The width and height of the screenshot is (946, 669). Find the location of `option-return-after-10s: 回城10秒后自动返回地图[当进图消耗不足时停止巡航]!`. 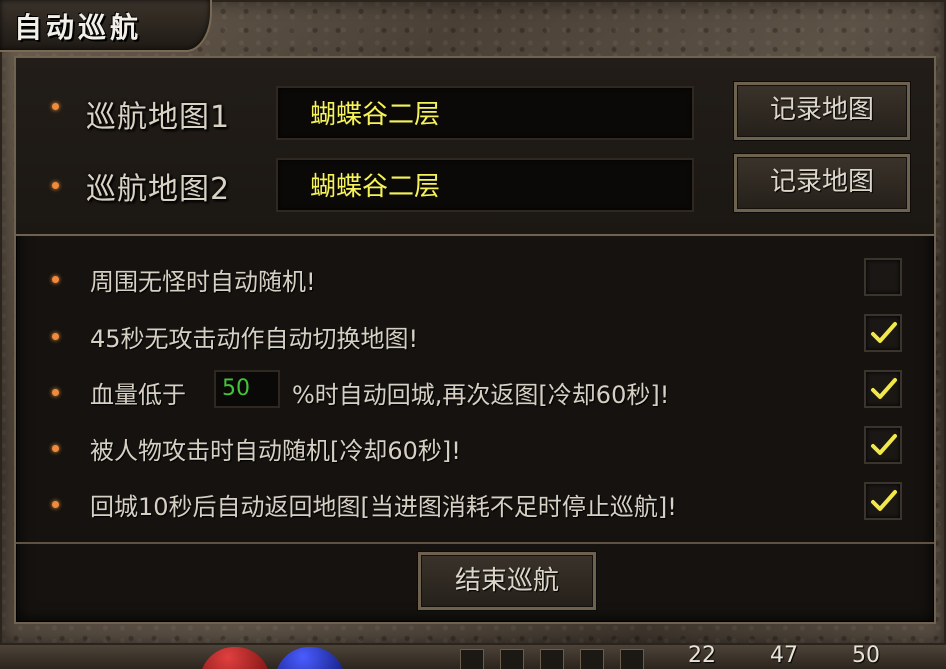

option-return-after-10s: 回城10秒后自动返回地图[当进图消耗不足时停止巡航]! is located at coordinates (383, 507).